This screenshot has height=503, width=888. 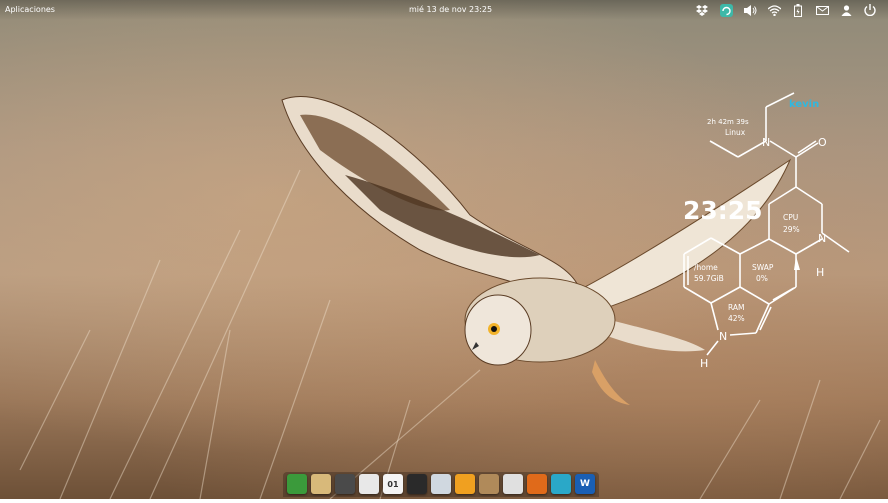 I want to click on top-panel: Aplicaciones mié 13 de nov 23:25, so click(x=444, y=10).